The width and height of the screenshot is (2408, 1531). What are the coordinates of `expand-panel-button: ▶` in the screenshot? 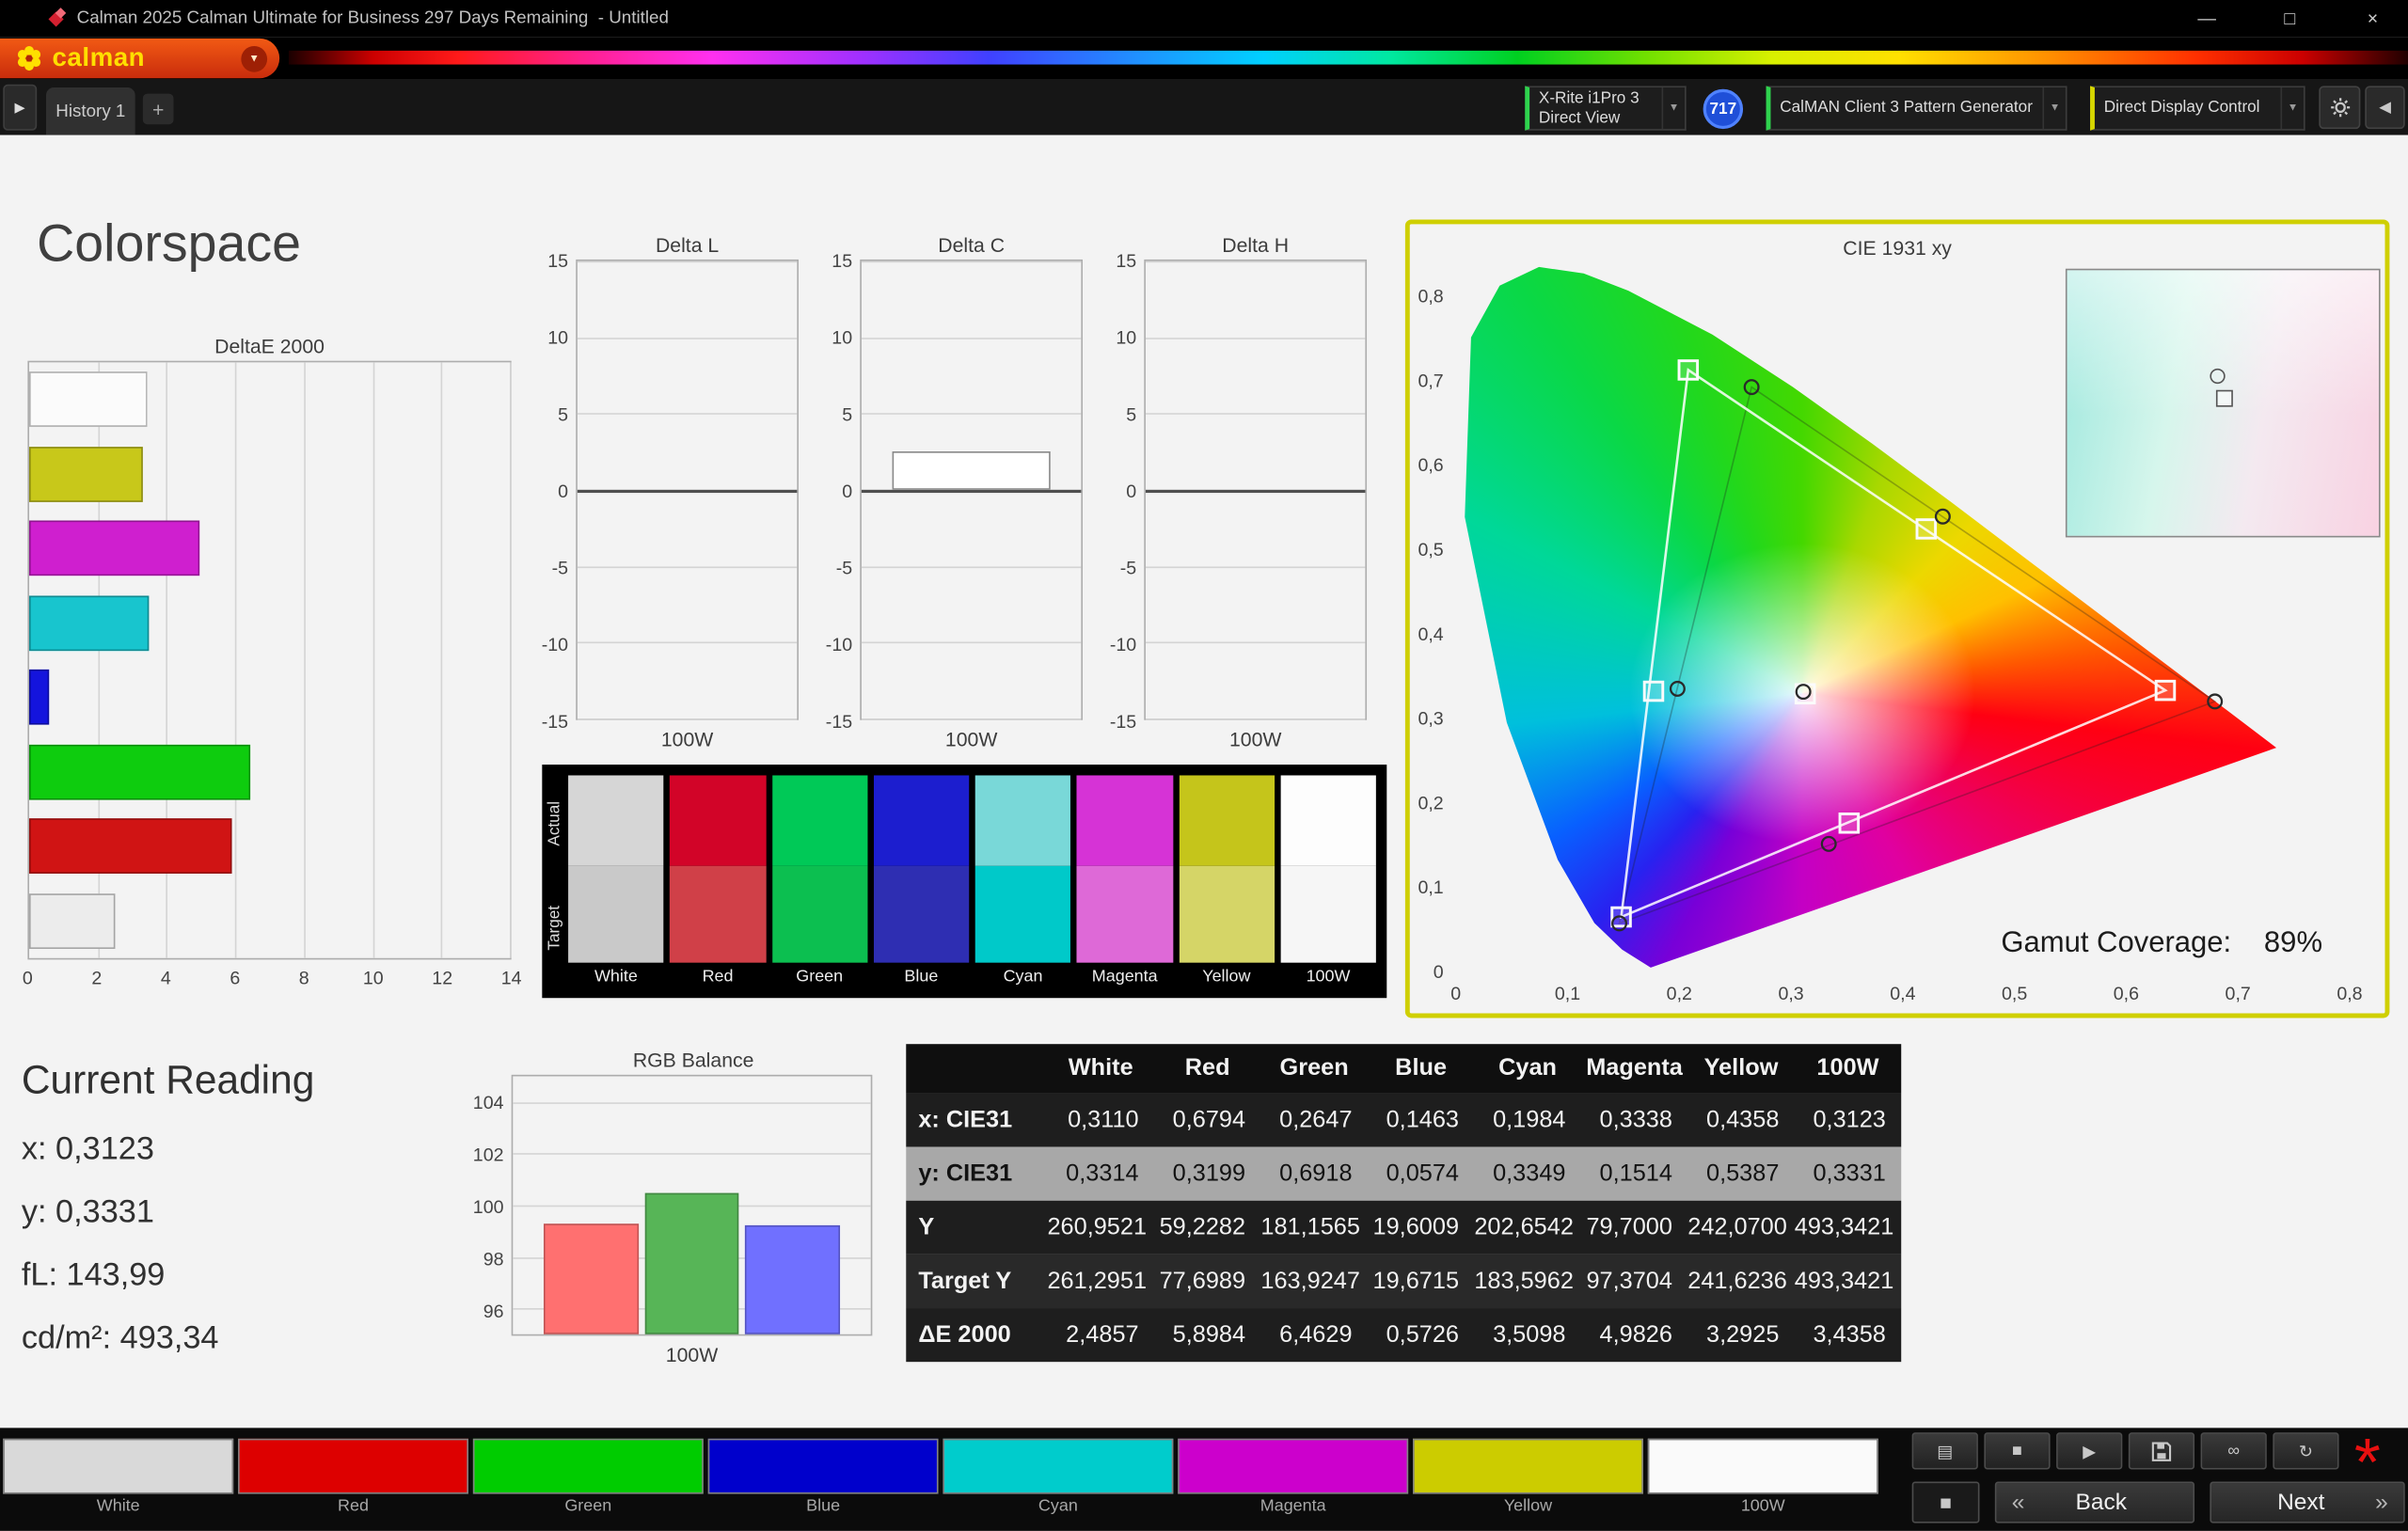 It's located at (20, 107).